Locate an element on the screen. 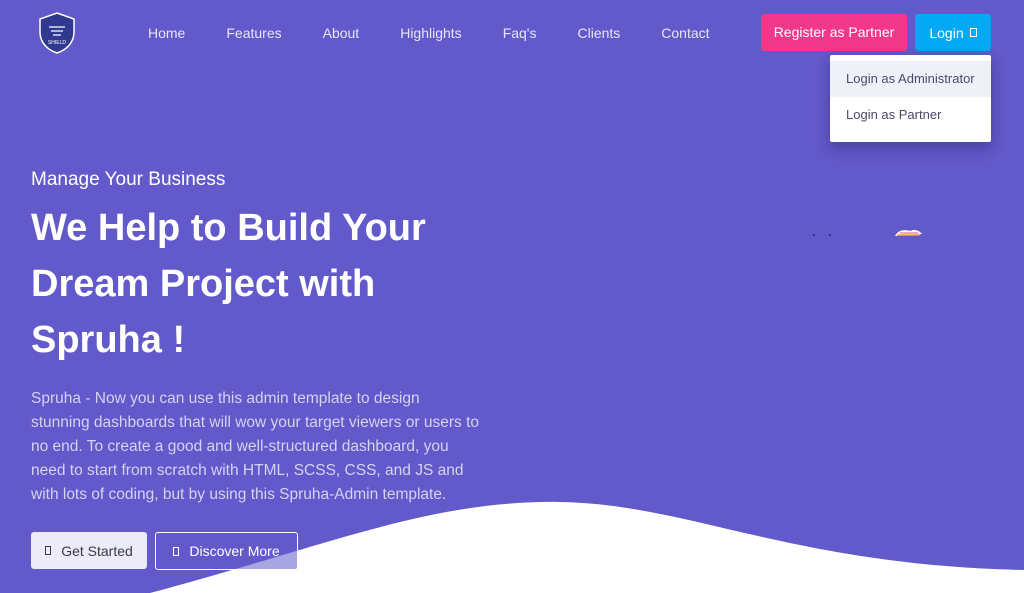  compass-icon is located at coordinates (176, 551).